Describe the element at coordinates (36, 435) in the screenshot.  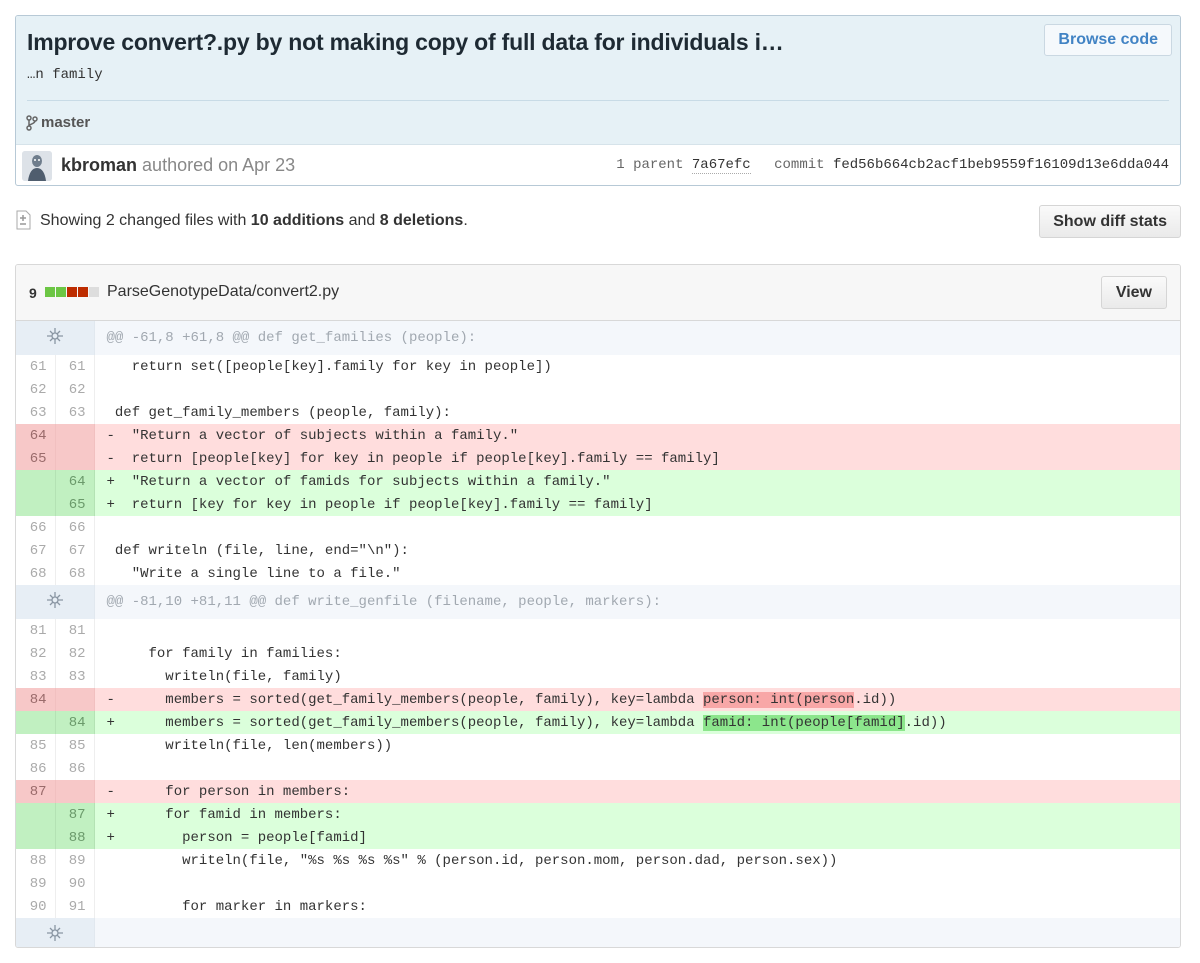
I see `old-line-number: 64` at that location.